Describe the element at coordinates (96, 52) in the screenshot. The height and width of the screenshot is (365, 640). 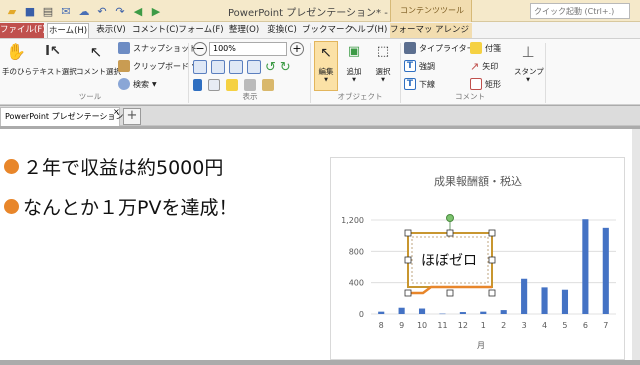
I see `pointer-icon: ↖` at that location.